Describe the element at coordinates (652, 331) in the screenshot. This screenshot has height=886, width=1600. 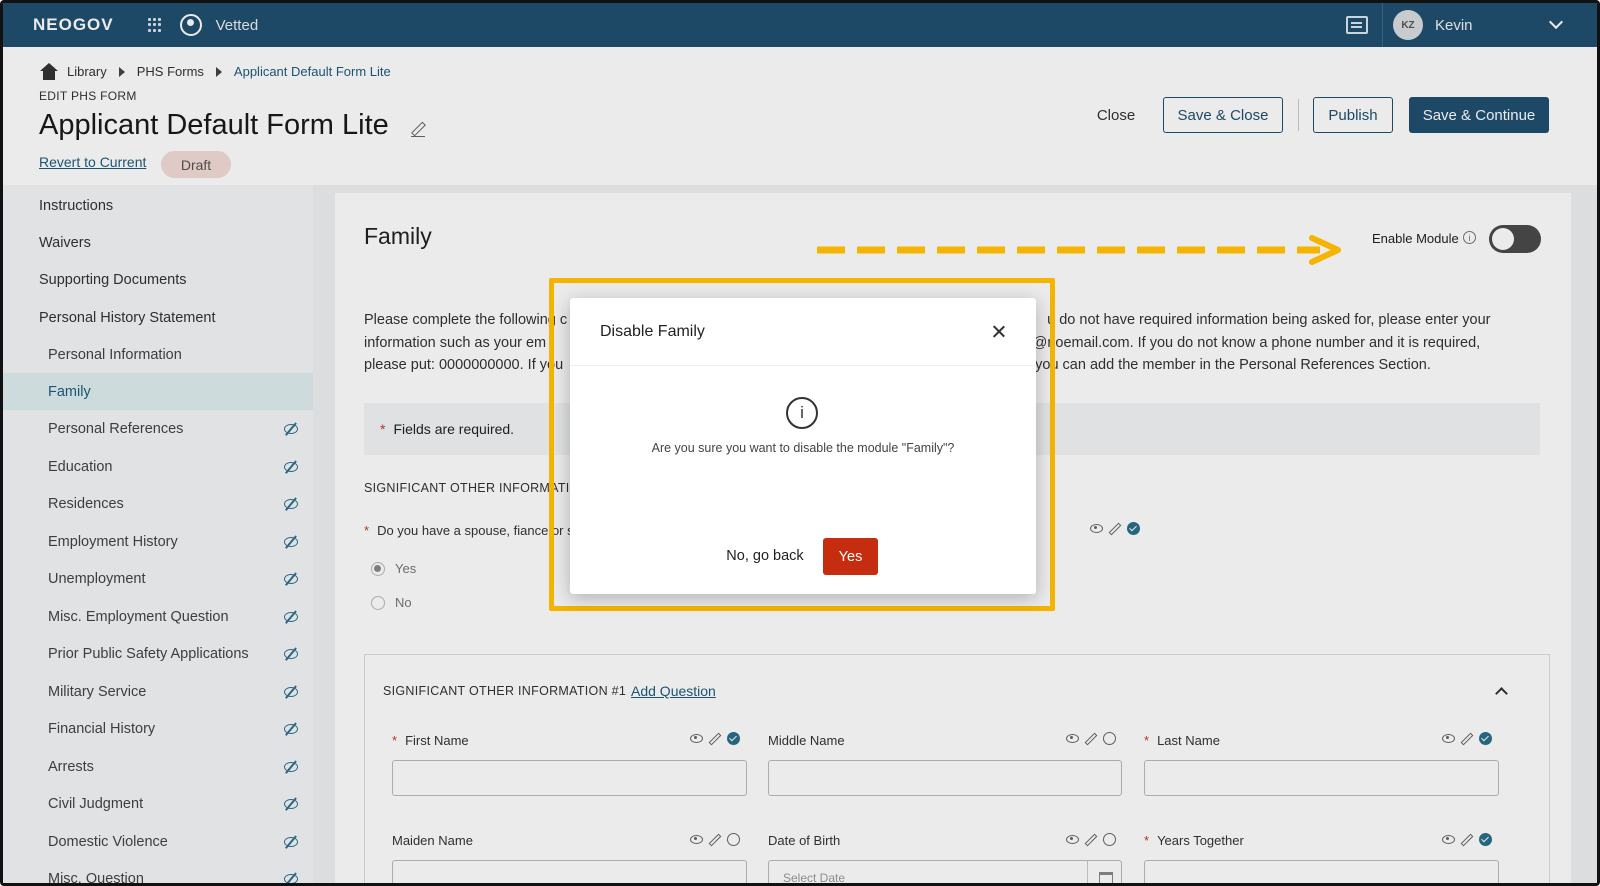
I see `dialog-title: Disable Family` at that location.